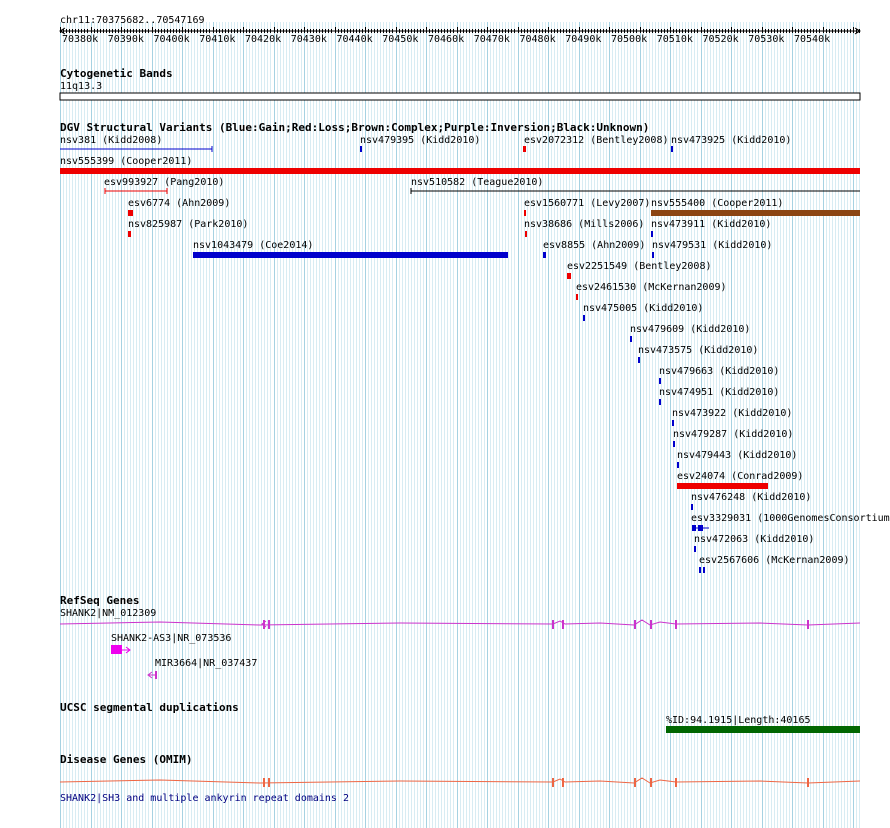 The image size is (890, 828). Describe the element at coordinates (584, 224) in the screenshot. I see `feature-label: nsv38686 (Mills2006)` at that location.